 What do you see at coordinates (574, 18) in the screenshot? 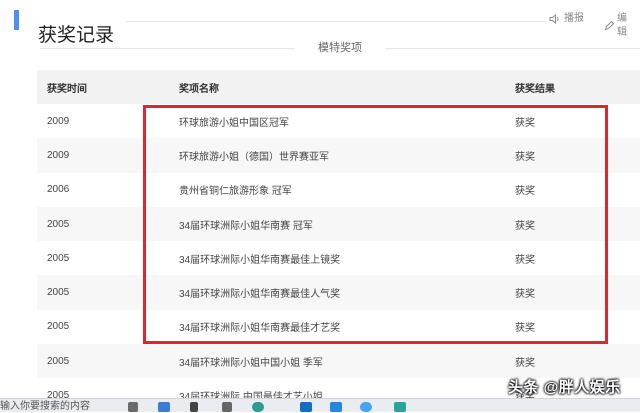
I see `play-label: 播报` at bounding box center [574, 18].